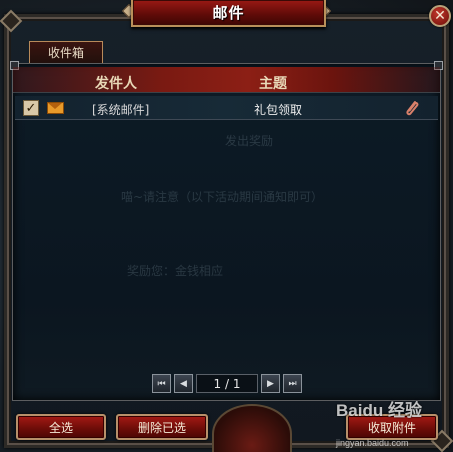  Describe the element at coordinates (61, 427) in the screenshot. I see `select-all-button: 全选` at that location.